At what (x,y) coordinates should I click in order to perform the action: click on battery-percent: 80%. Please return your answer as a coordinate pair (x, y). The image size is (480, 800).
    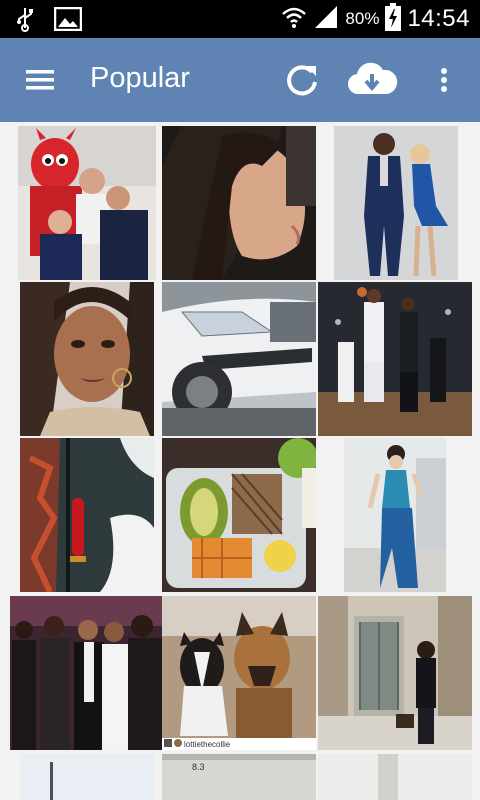
    Looking at the image, I should click on (362, 18).